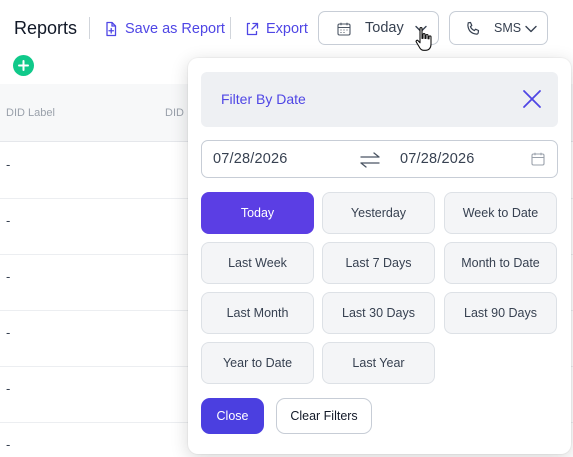  What do you see at coordinates (252, 29) in the screenshot?
I see `export-icon` at bounding box center [252, 29].